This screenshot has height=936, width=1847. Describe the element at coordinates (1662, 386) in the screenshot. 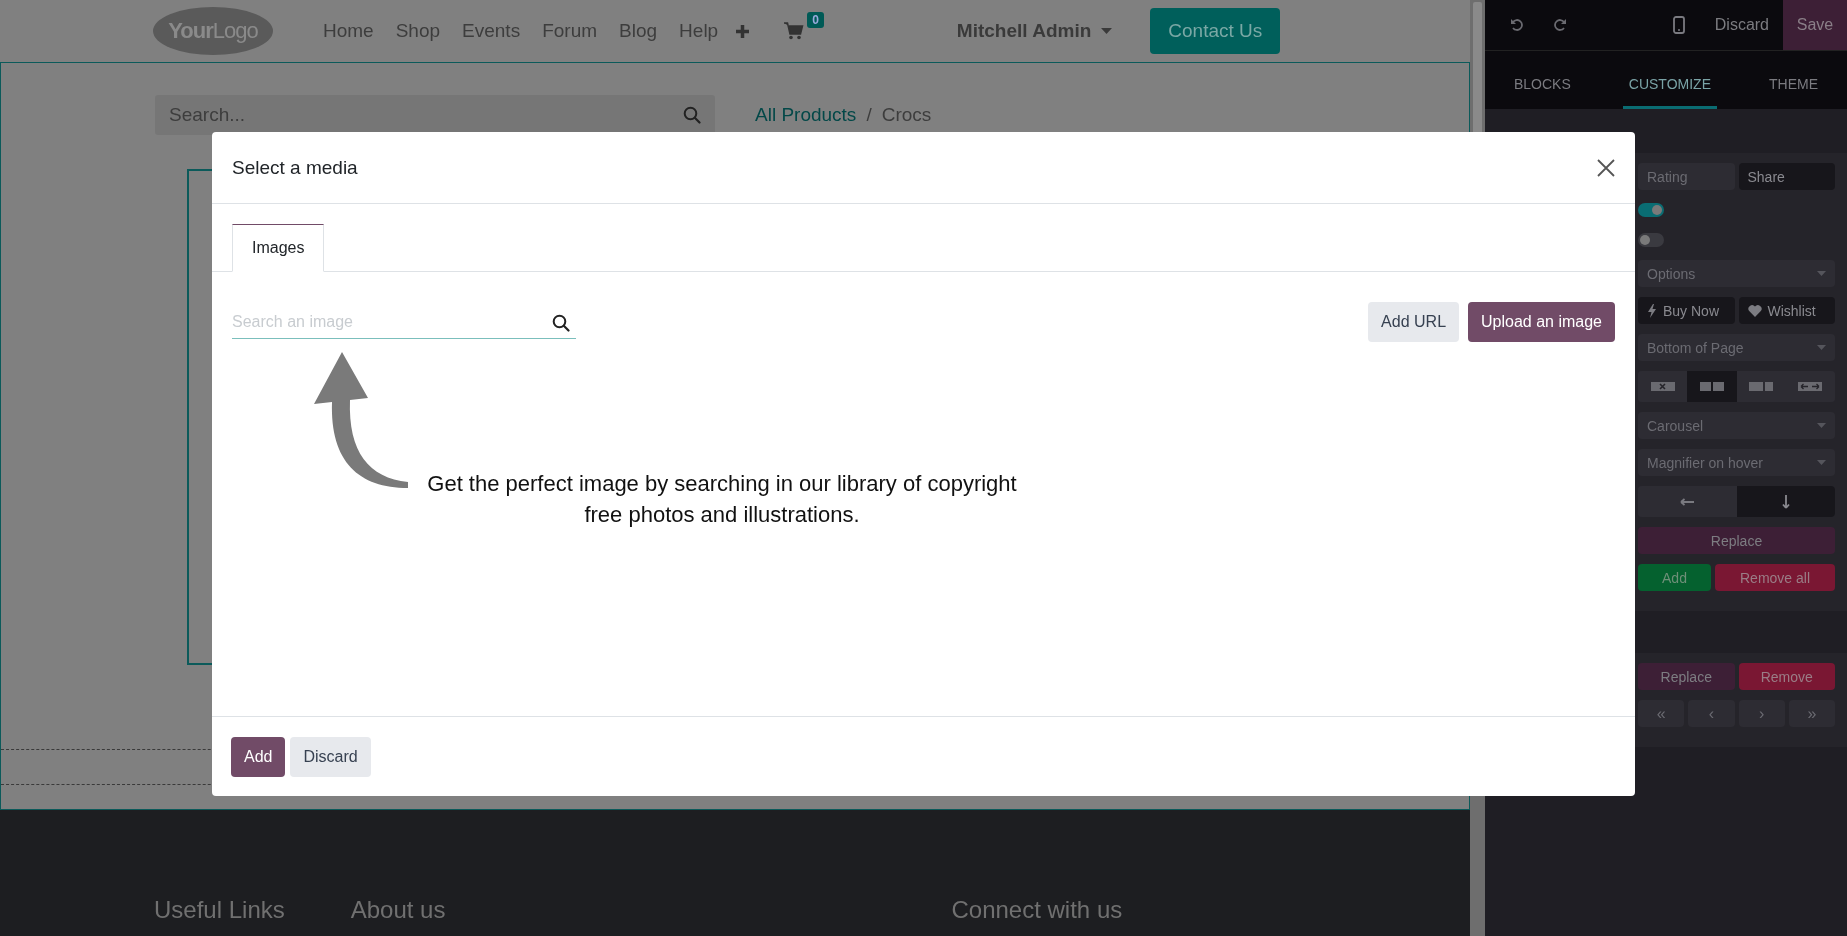

I see `full-width-icon` at that location.